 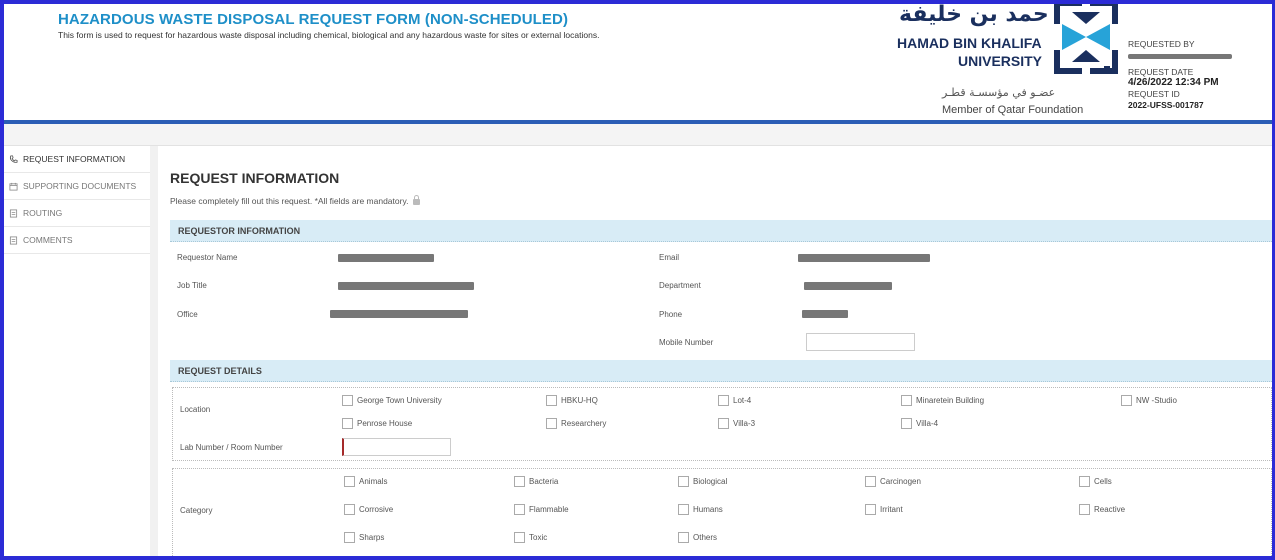 What do you see at coordinates (927, 423) in the screenshot?
I see `checkbox-label: Villa-4` at bounding box center [927, 423].